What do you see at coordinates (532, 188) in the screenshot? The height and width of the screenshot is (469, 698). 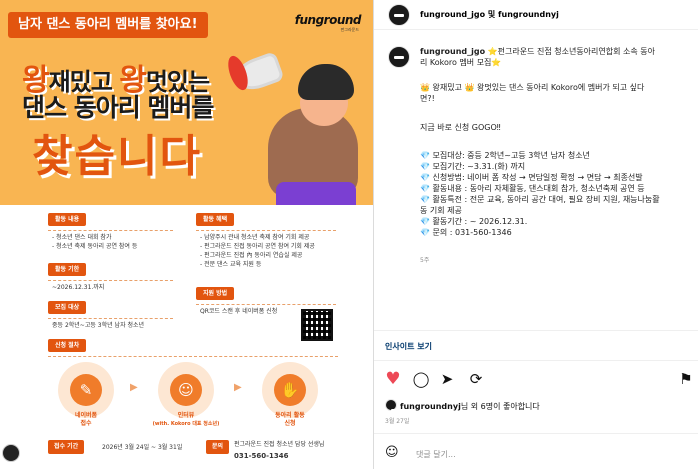 I see `caption-item: 💎 활동내용 : 동아리 자체활동, 댄스대회 참가, 청소년축제 공연 등` at bounding box center [532, 188].